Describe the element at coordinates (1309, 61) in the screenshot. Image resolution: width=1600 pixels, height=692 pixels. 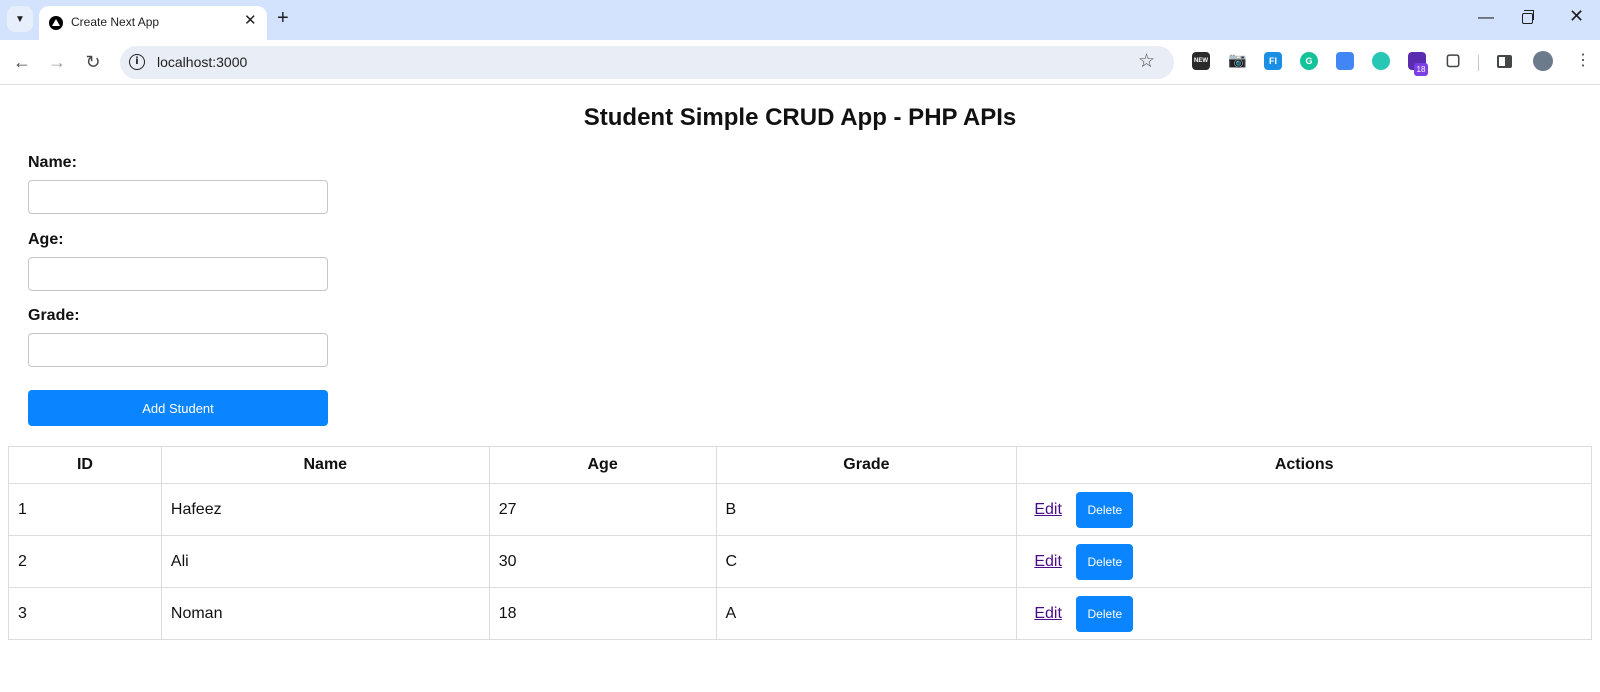
I see `grammarly-extension-icon: G` at that location.